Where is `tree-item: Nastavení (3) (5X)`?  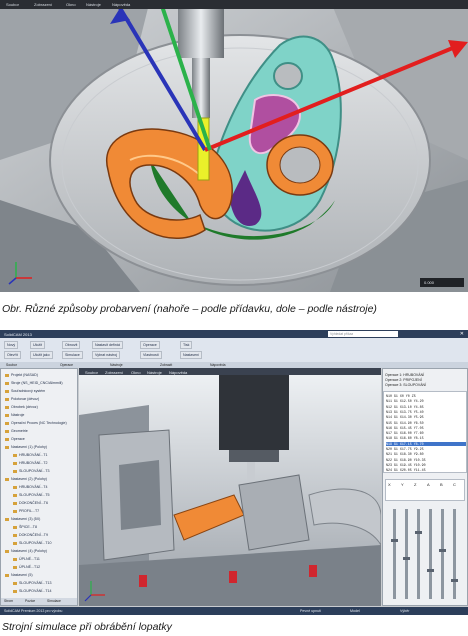 tree-item: Nastavení (3) (5X) is located at coordinates (22, 519).